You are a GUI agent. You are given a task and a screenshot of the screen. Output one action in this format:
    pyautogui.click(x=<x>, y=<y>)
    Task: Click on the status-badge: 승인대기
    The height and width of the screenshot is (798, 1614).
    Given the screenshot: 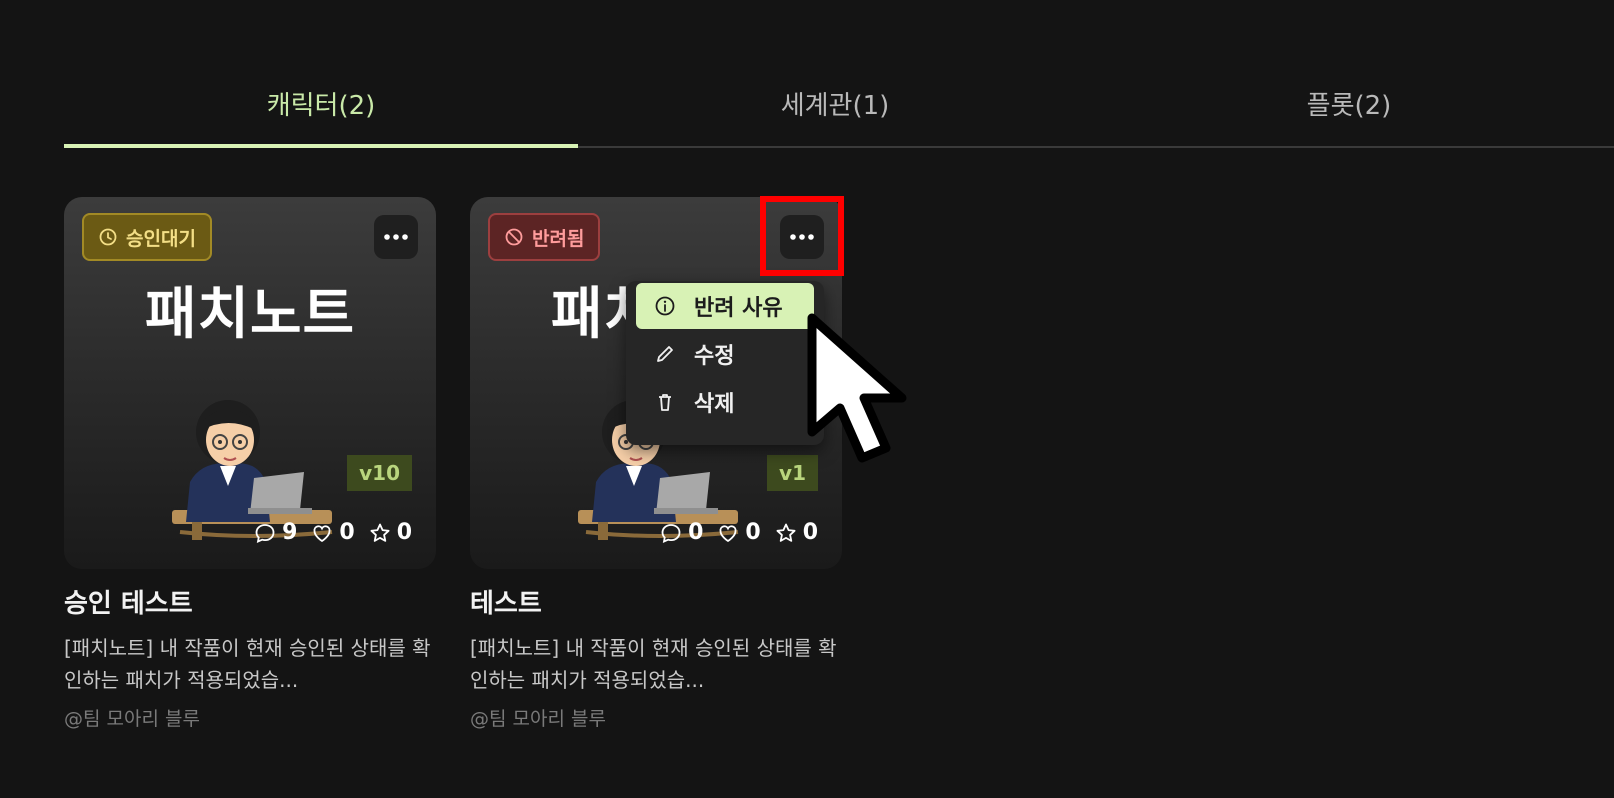 What is the action you would take?
    pyautogui.click(x=147, y=237)
    